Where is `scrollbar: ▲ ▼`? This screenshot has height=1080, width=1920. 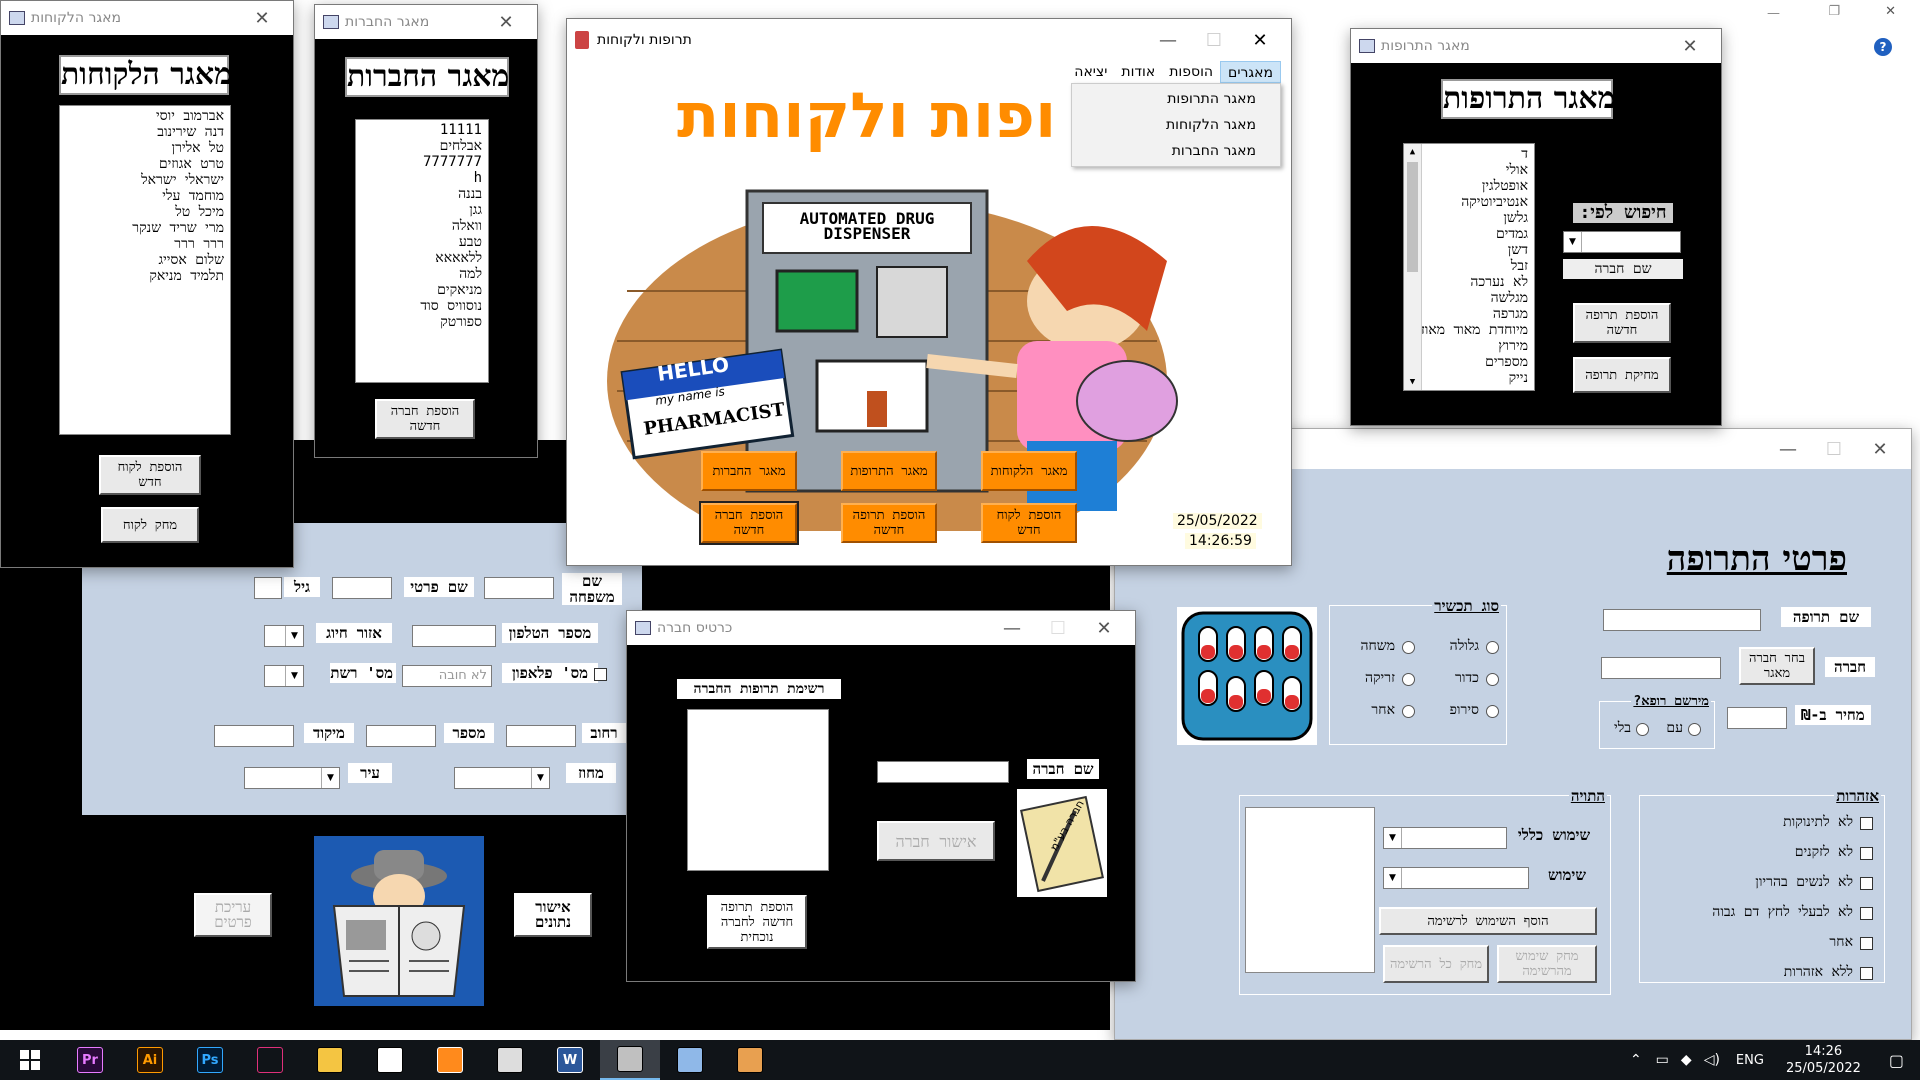
scrollbar: ▲ ▼ is located at coordinates (1413, 267).